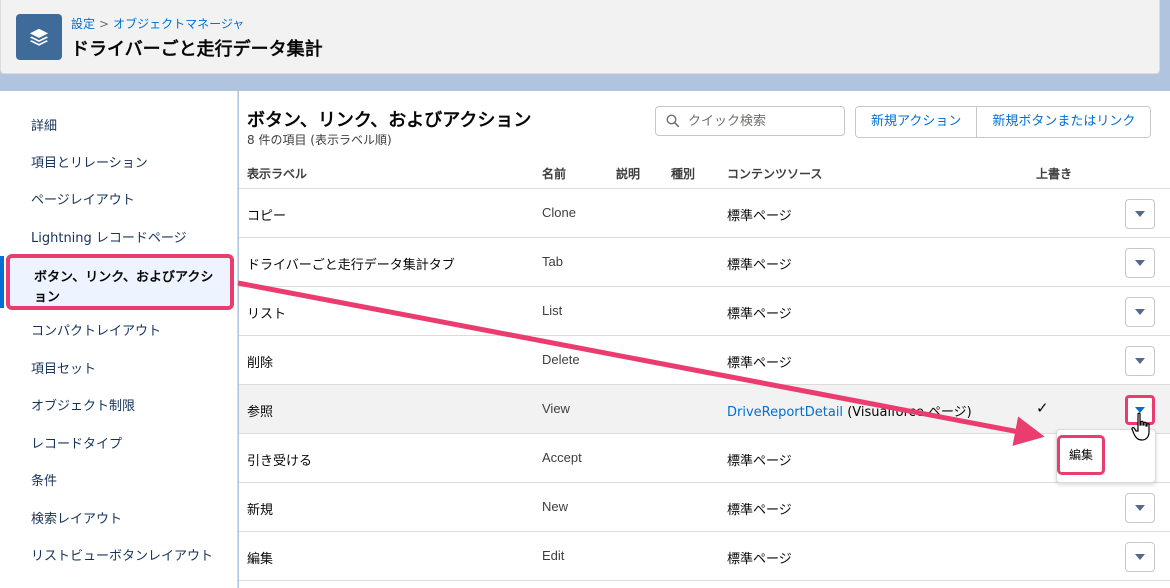 The image size is (1170, 588). What do you see at coordinates (704, 262) in the screenshot?
I see `table-row: ドライバーごと走行データ集計タブ Tab 標準ページ` at bounding box center [704, 262].